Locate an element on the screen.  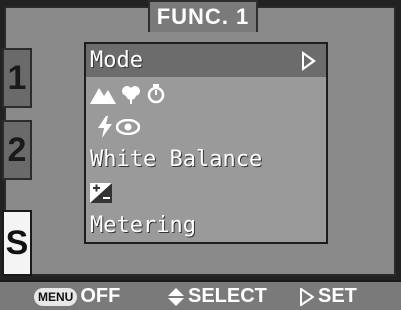
menu-item-white-balance: White Balance is located at coordinates (206, 159).